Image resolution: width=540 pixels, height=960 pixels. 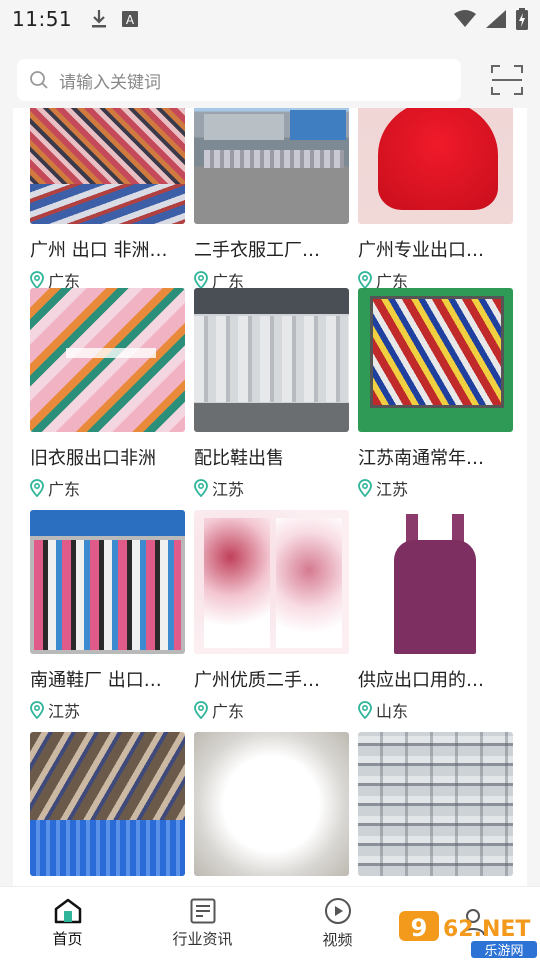 What do you see at coordinates (503, 951) in the screenshot?
I see `svg-text: 乐游网` at bounding box center [503, 951].